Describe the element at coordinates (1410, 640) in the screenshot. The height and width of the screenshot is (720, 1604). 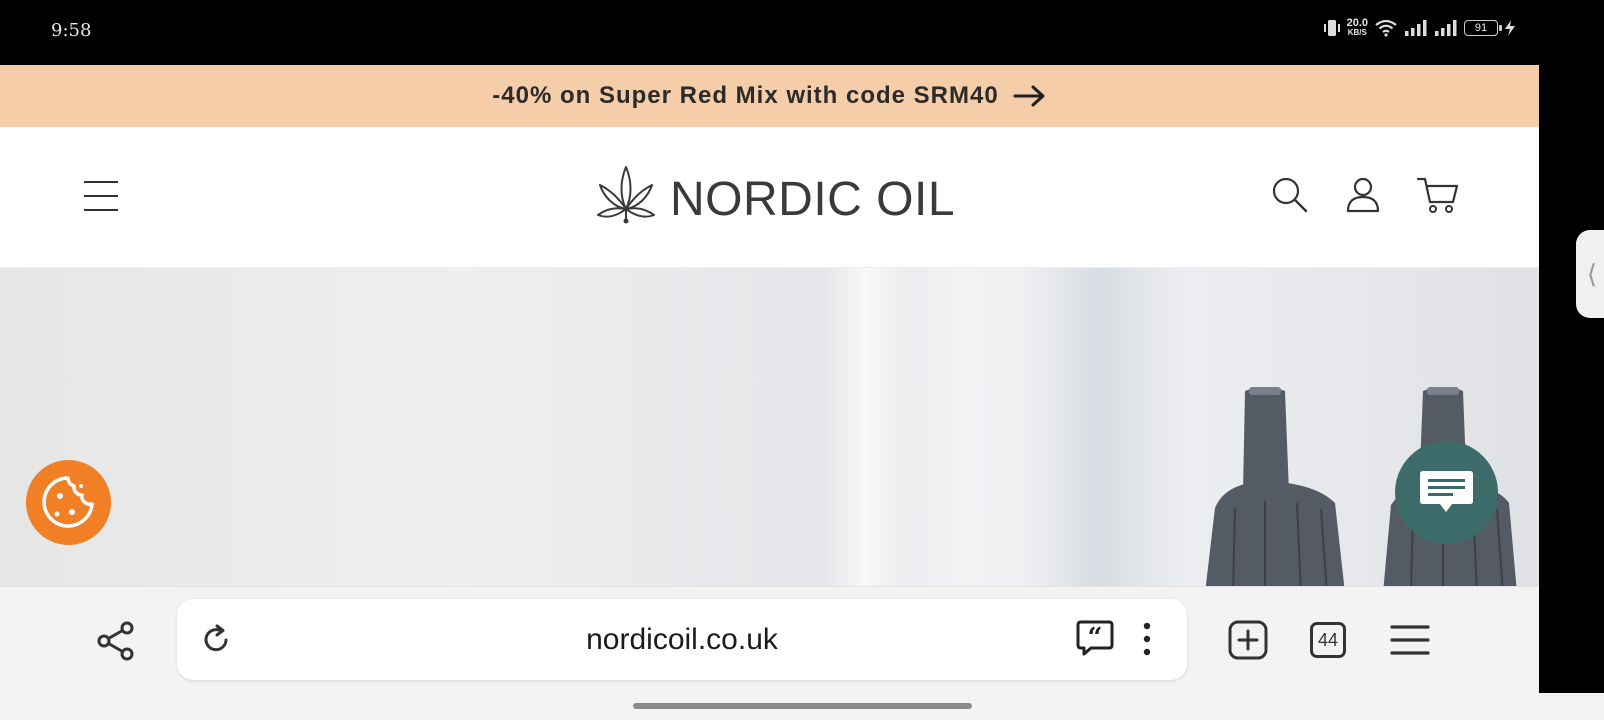
I see `browser-menu-icon` at that location.